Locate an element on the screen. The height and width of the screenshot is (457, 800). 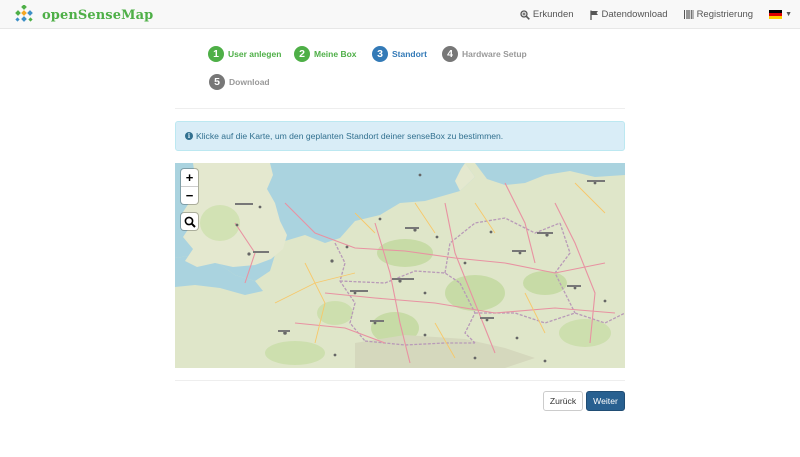
step-label: Standort is located at coordinates (409, 54).